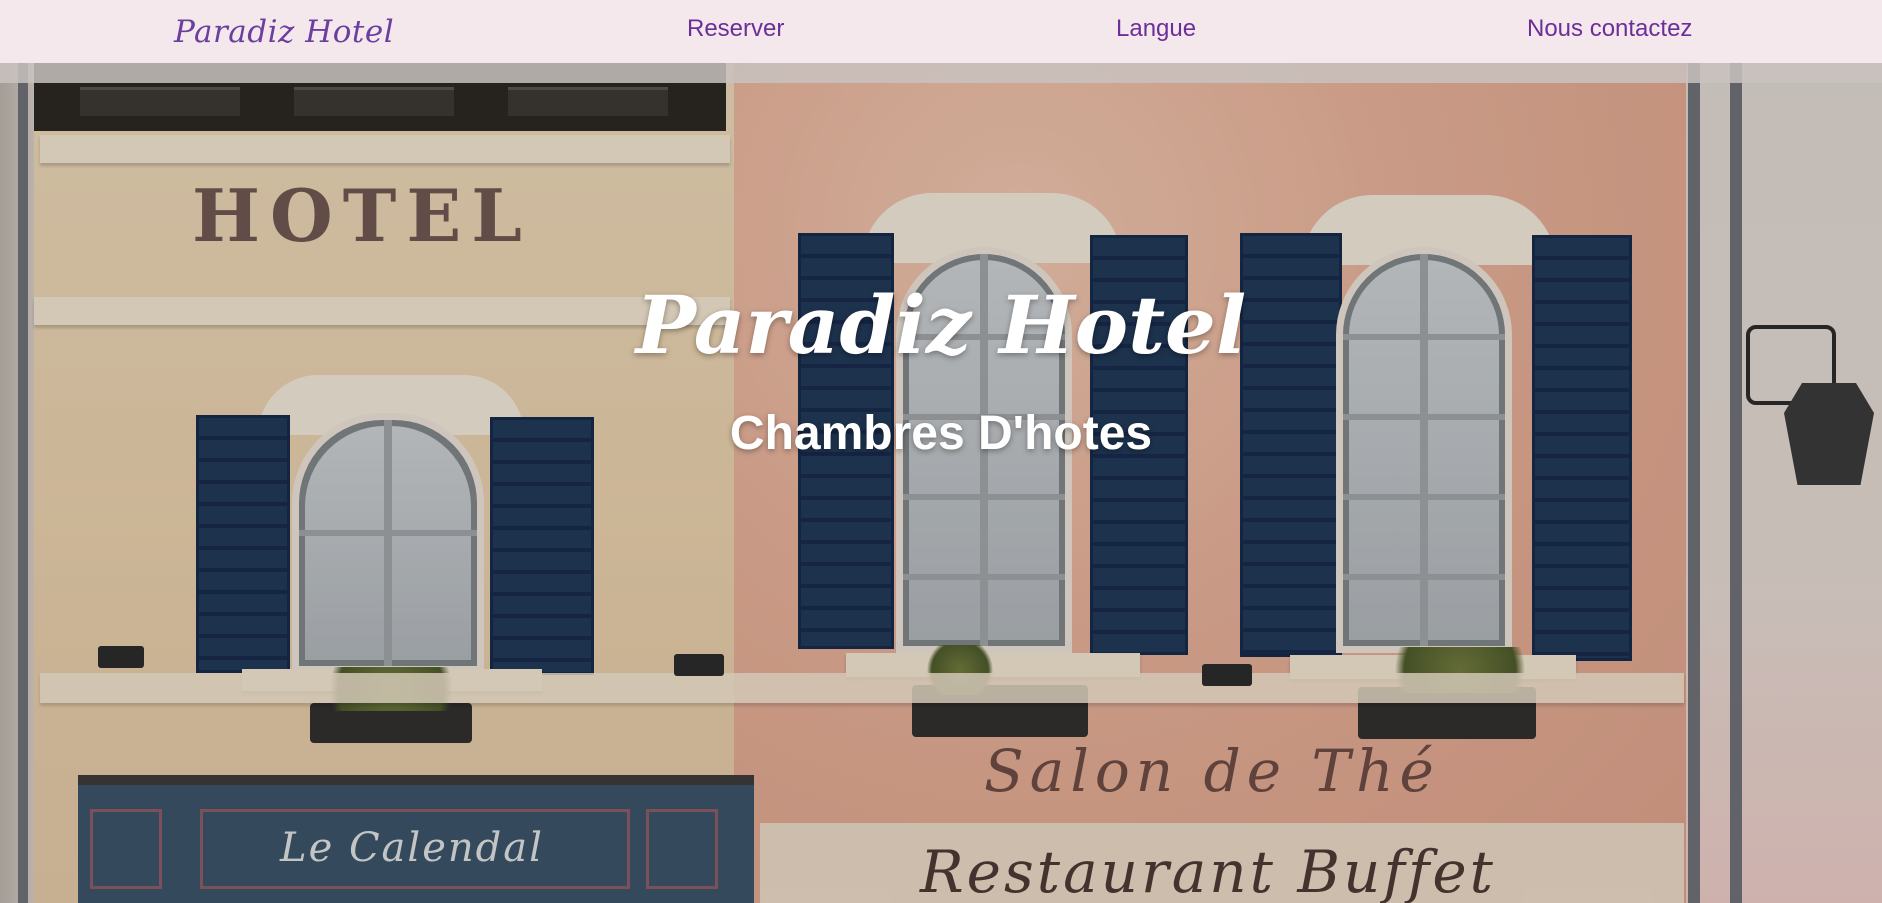 The image size is (1882, 903). Describe the element at coordinates (941, 73) in the screenshot. I see `hero-top-strip` at that location.